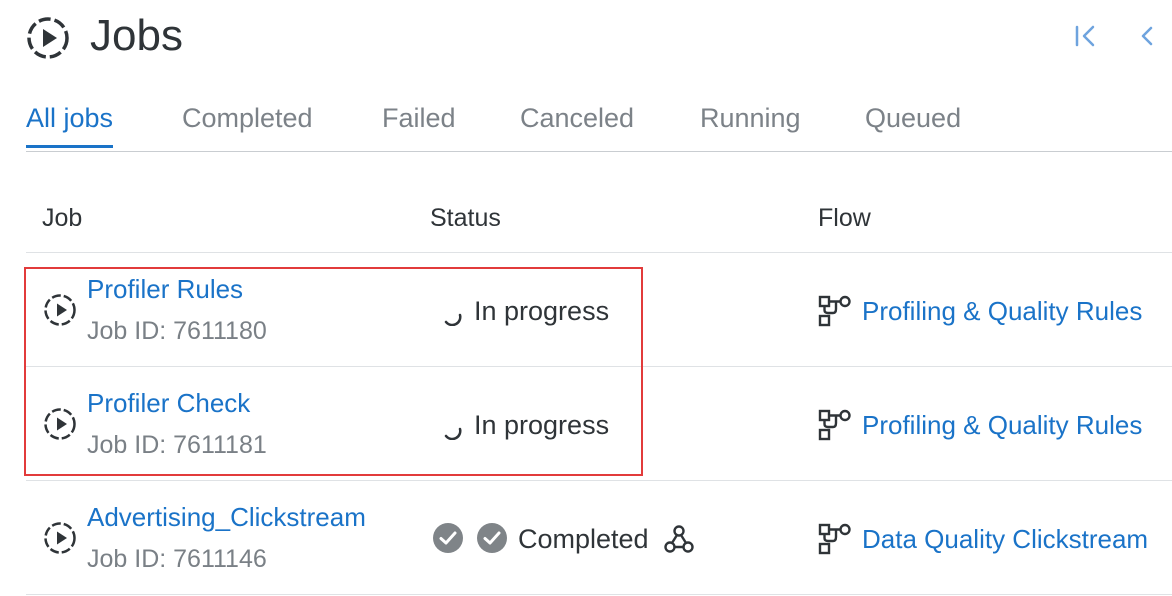 The height and width of the screenshot is (596, 1172). What do you see at coordinates (599, 151) in the screenshot?
I see `tabs-divider` at bounding box center [599, 151].